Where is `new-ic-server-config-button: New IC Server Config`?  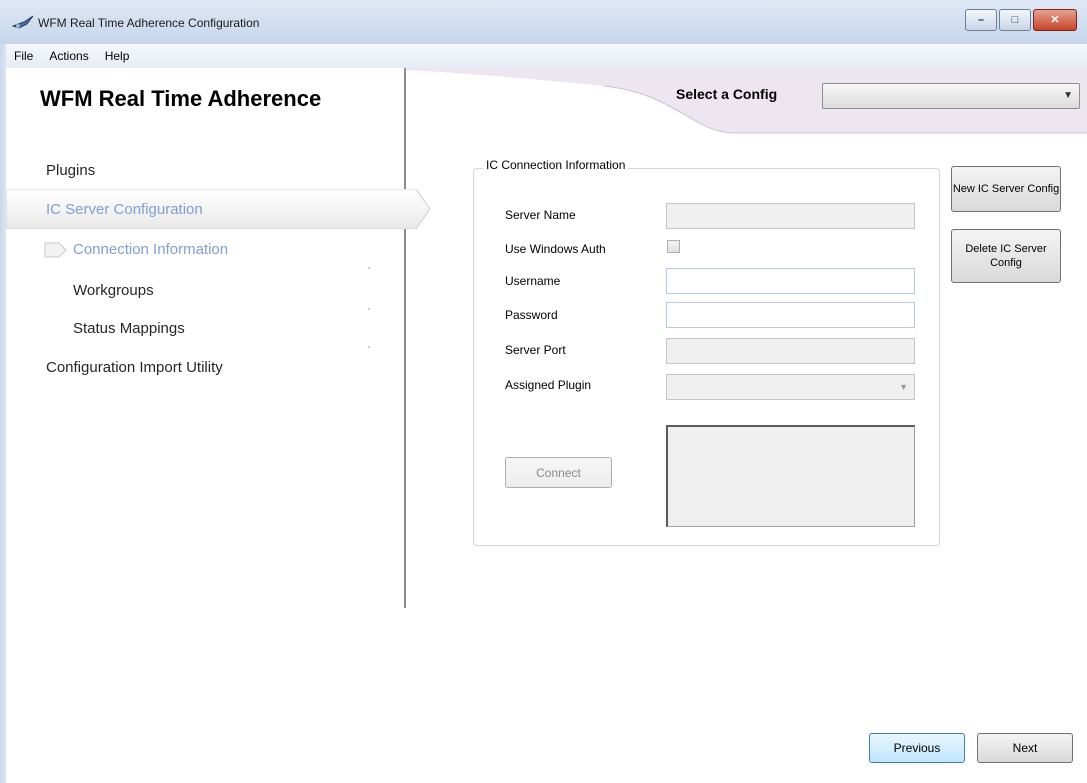 new-ic-server-config-button: New IC Server Config is located at coordinates (1006, 189).